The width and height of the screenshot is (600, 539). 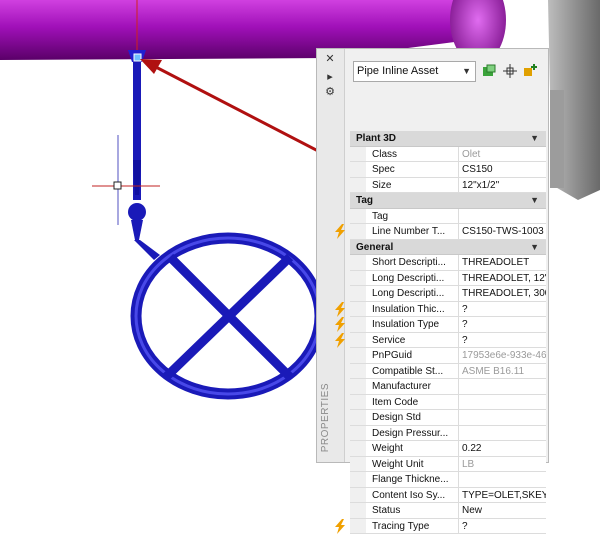 I want to click on property-row: Design Std, so click(x=448, y=418).